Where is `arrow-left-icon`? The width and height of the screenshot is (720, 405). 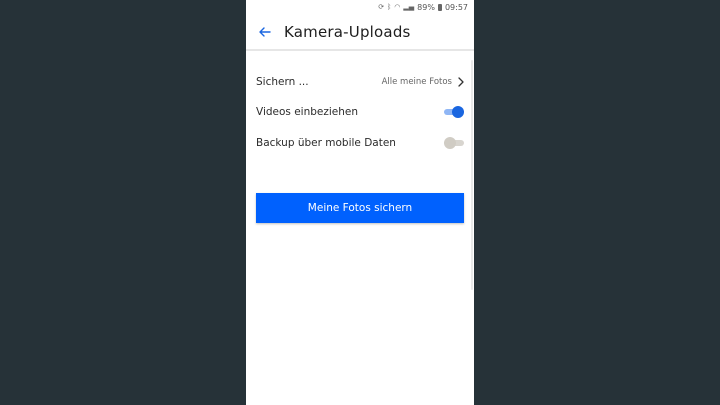 arrow-left-icon is located at coordinates (265, 31).